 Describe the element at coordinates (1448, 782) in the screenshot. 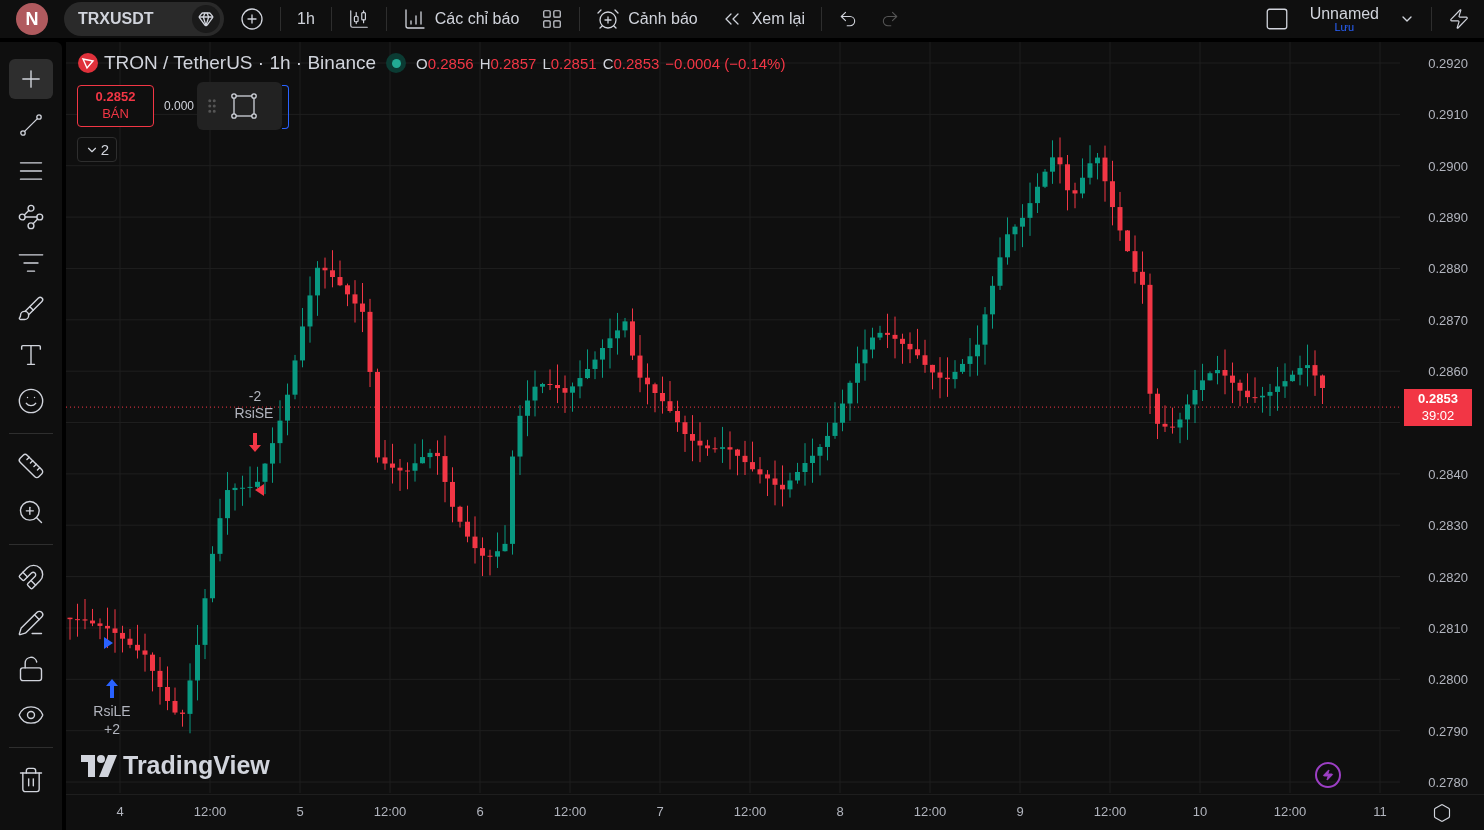

I see `price-label: 0.2780` at that location.